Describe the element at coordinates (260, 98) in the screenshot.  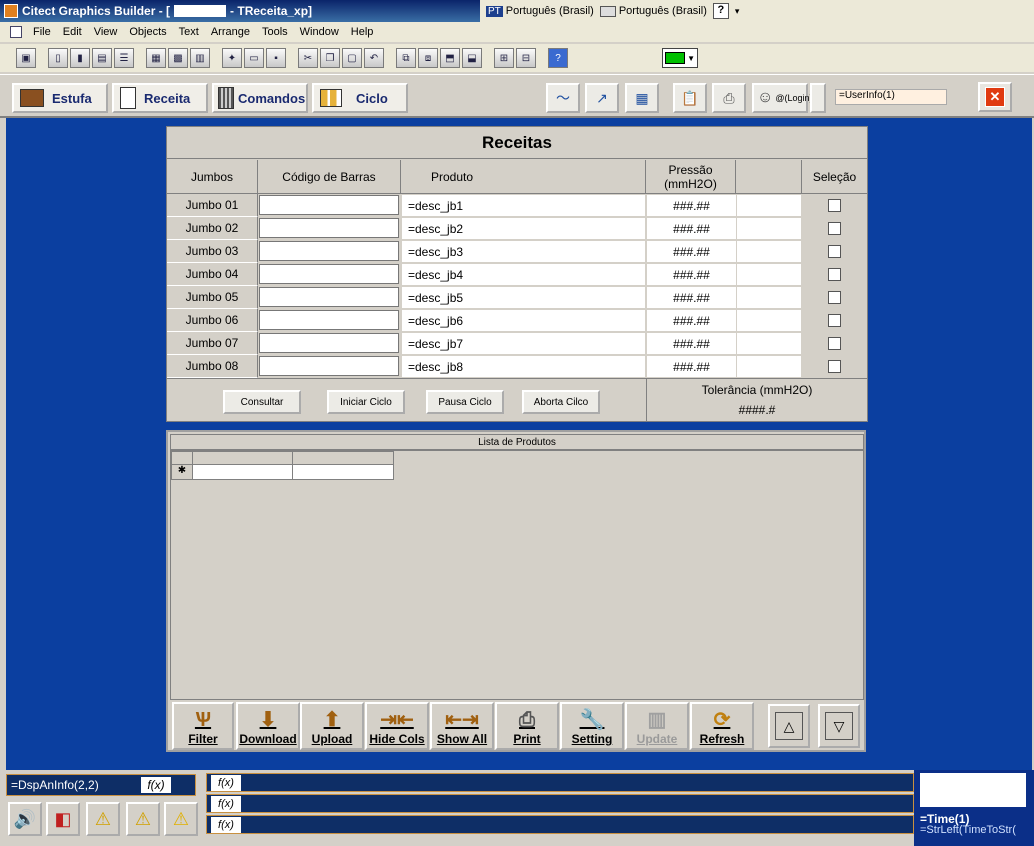
I see `nav-comandos-button: Comandos` at that location.